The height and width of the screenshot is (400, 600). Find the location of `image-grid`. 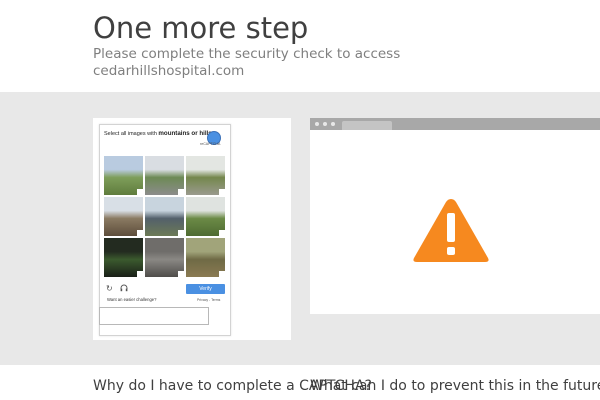

image-grid is located at coordinates (164, 216).